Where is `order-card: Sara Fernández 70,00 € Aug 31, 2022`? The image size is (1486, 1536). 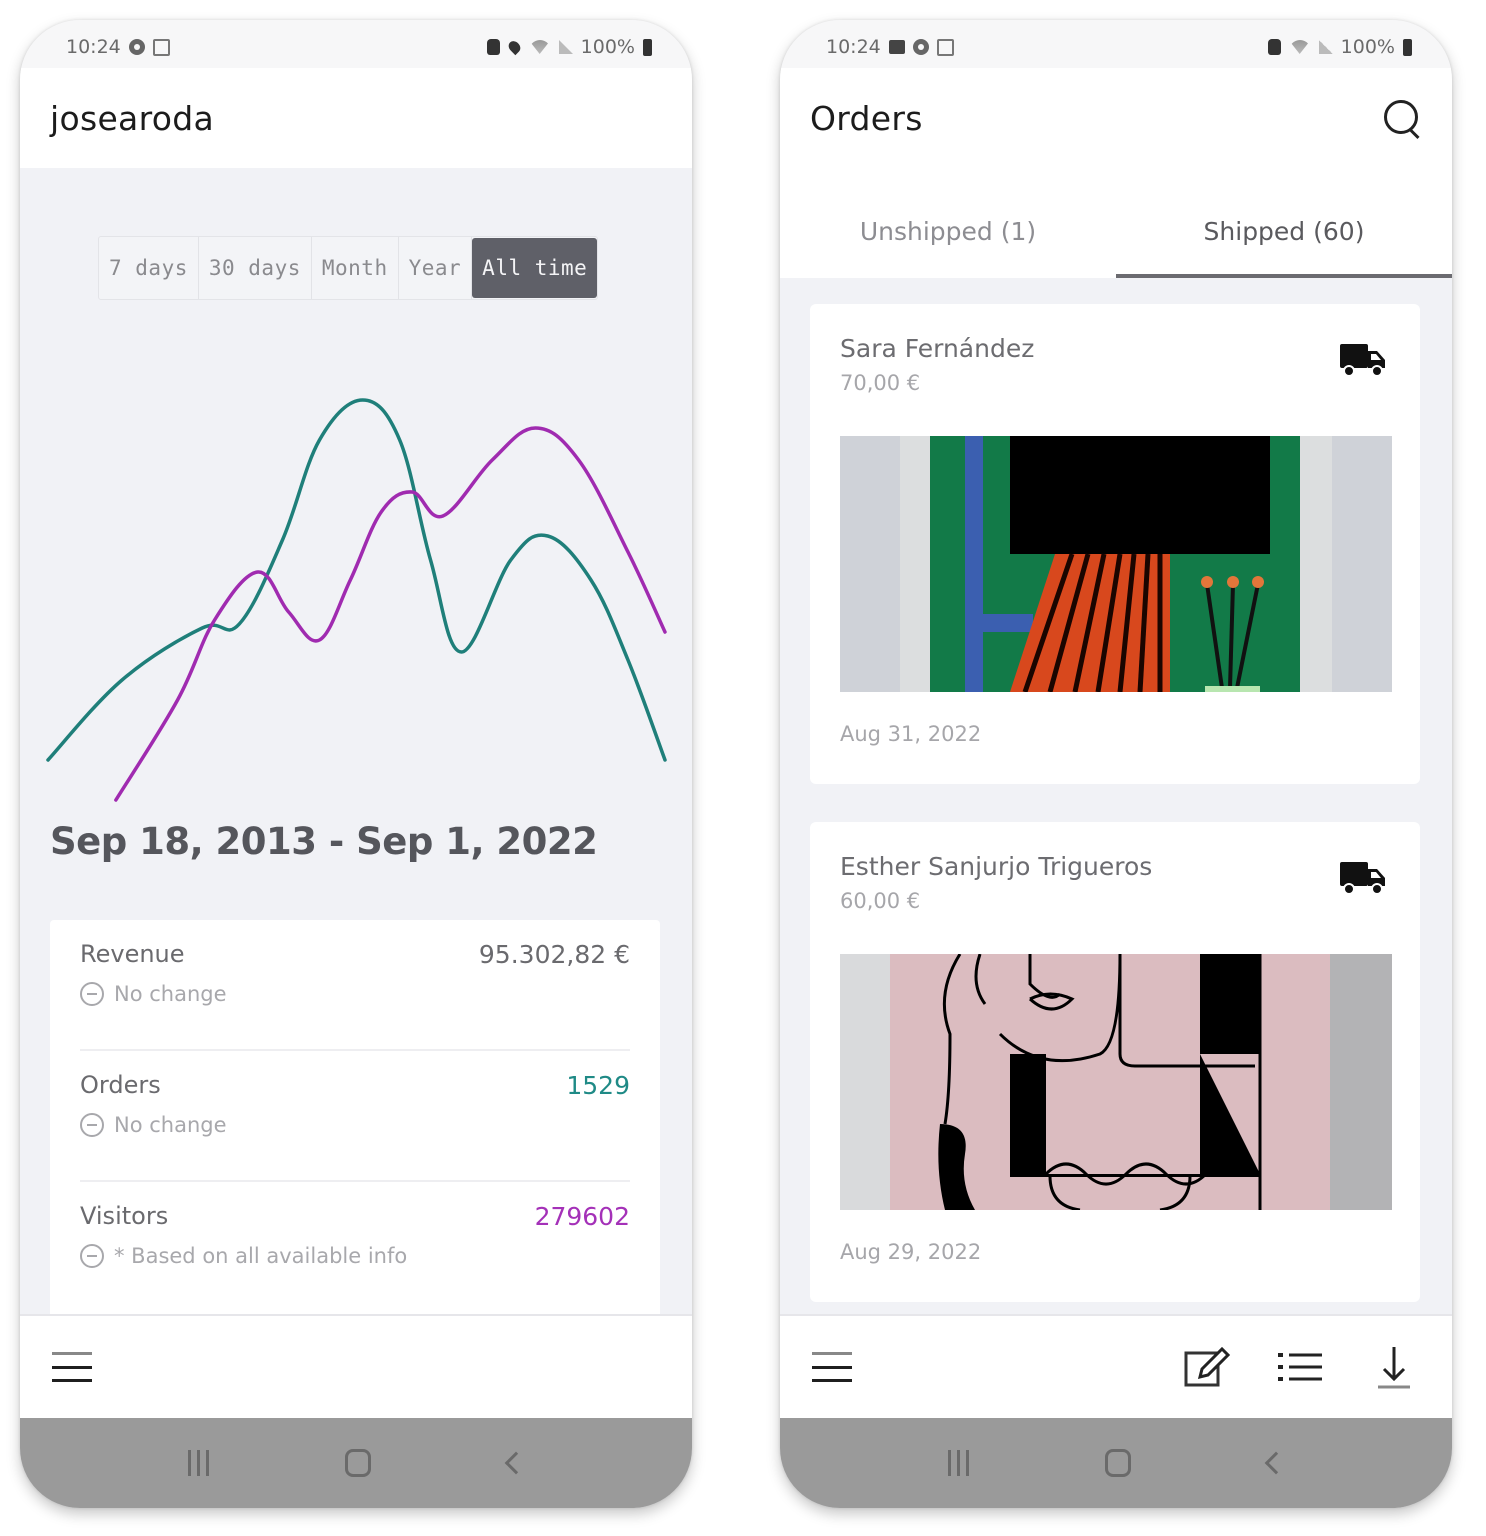 order-card: Sara Fernández 70,00 € Aug 31, 2022 is located at coordinates (1115, 544).